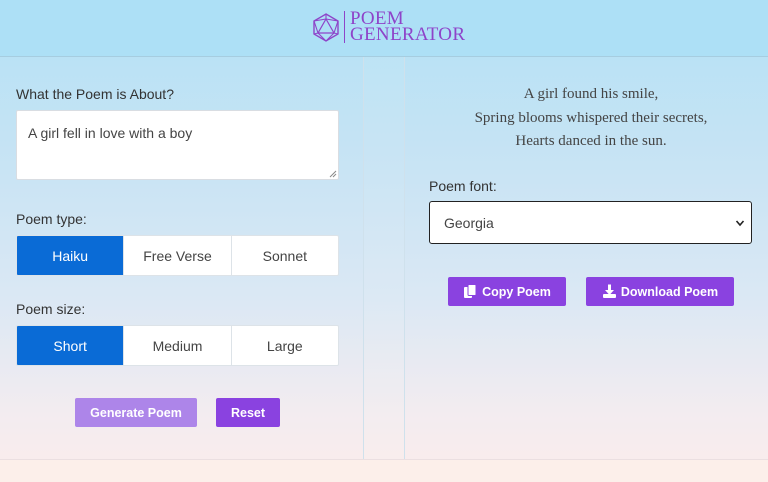  Describe the element at coordinates (284, 255) in the screenshot. I see `poem-type-sonnet: Sonnet` at that location.